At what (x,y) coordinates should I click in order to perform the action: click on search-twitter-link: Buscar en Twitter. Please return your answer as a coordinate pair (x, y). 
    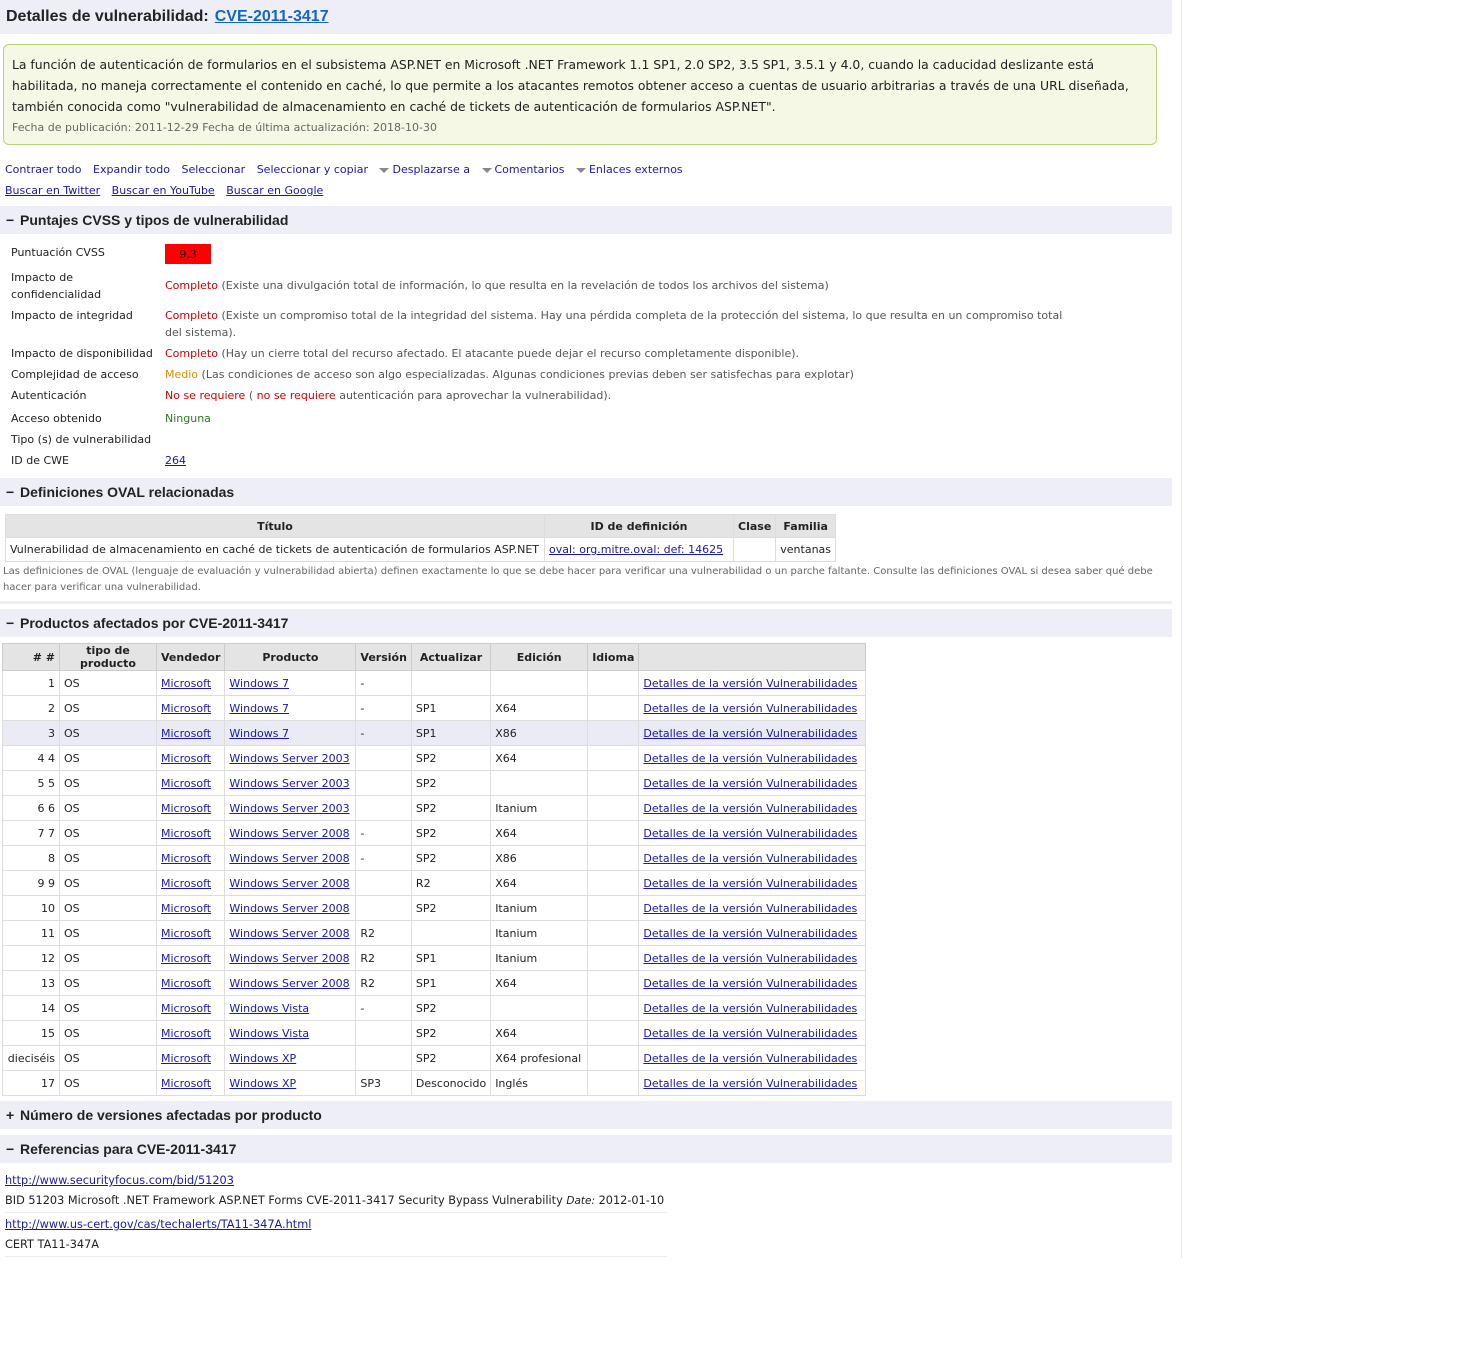
    Looking at the image, I should click on (52, 190).